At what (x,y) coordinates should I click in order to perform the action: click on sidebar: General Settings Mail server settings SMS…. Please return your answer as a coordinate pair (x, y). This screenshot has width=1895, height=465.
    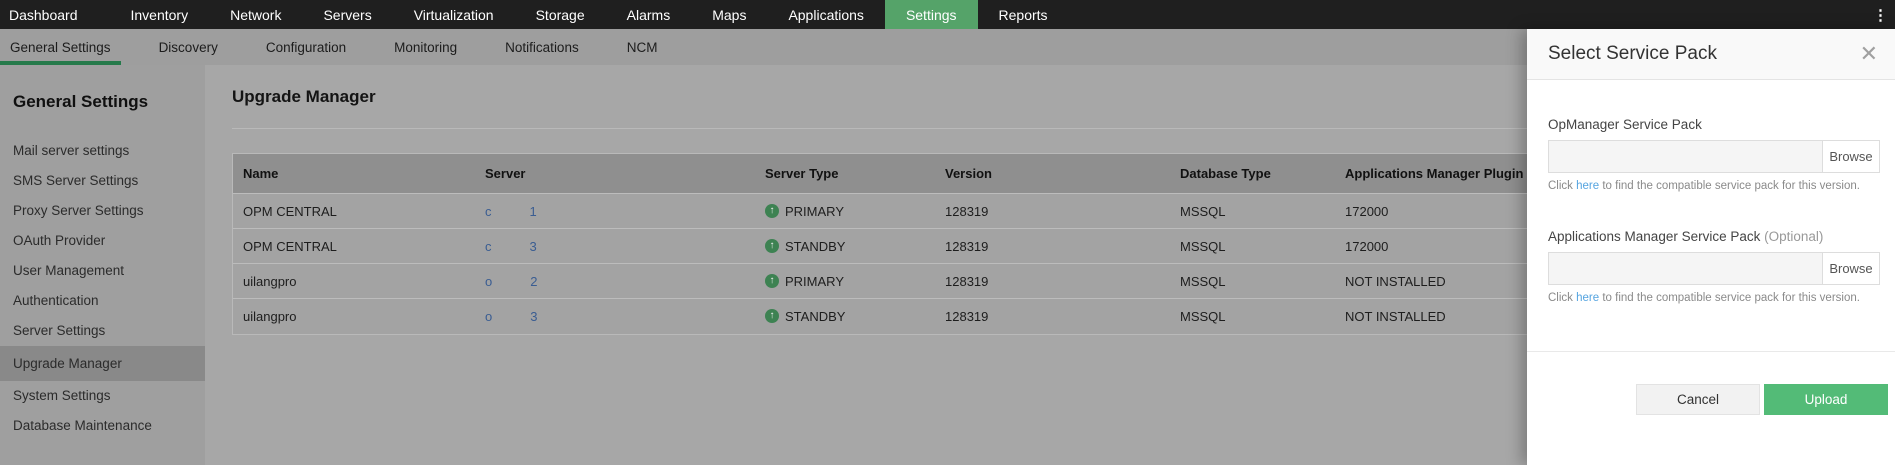
    Looking at the image, I should click on (102, 265).